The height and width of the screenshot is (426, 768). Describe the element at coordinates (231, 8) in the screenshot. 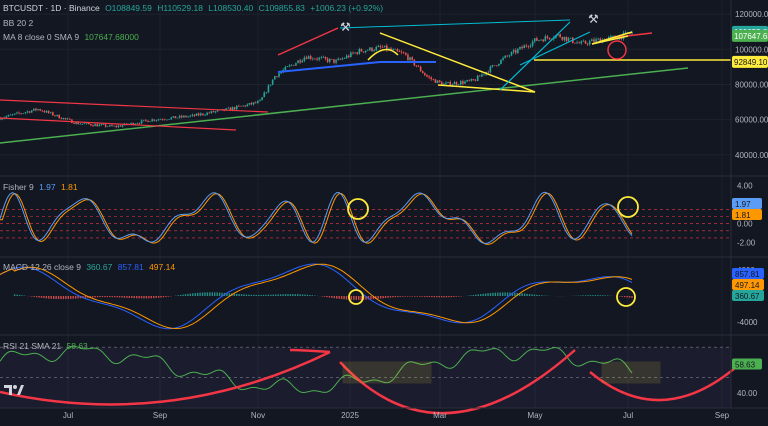

I see `ohlc-low: L108530.40` at that location.